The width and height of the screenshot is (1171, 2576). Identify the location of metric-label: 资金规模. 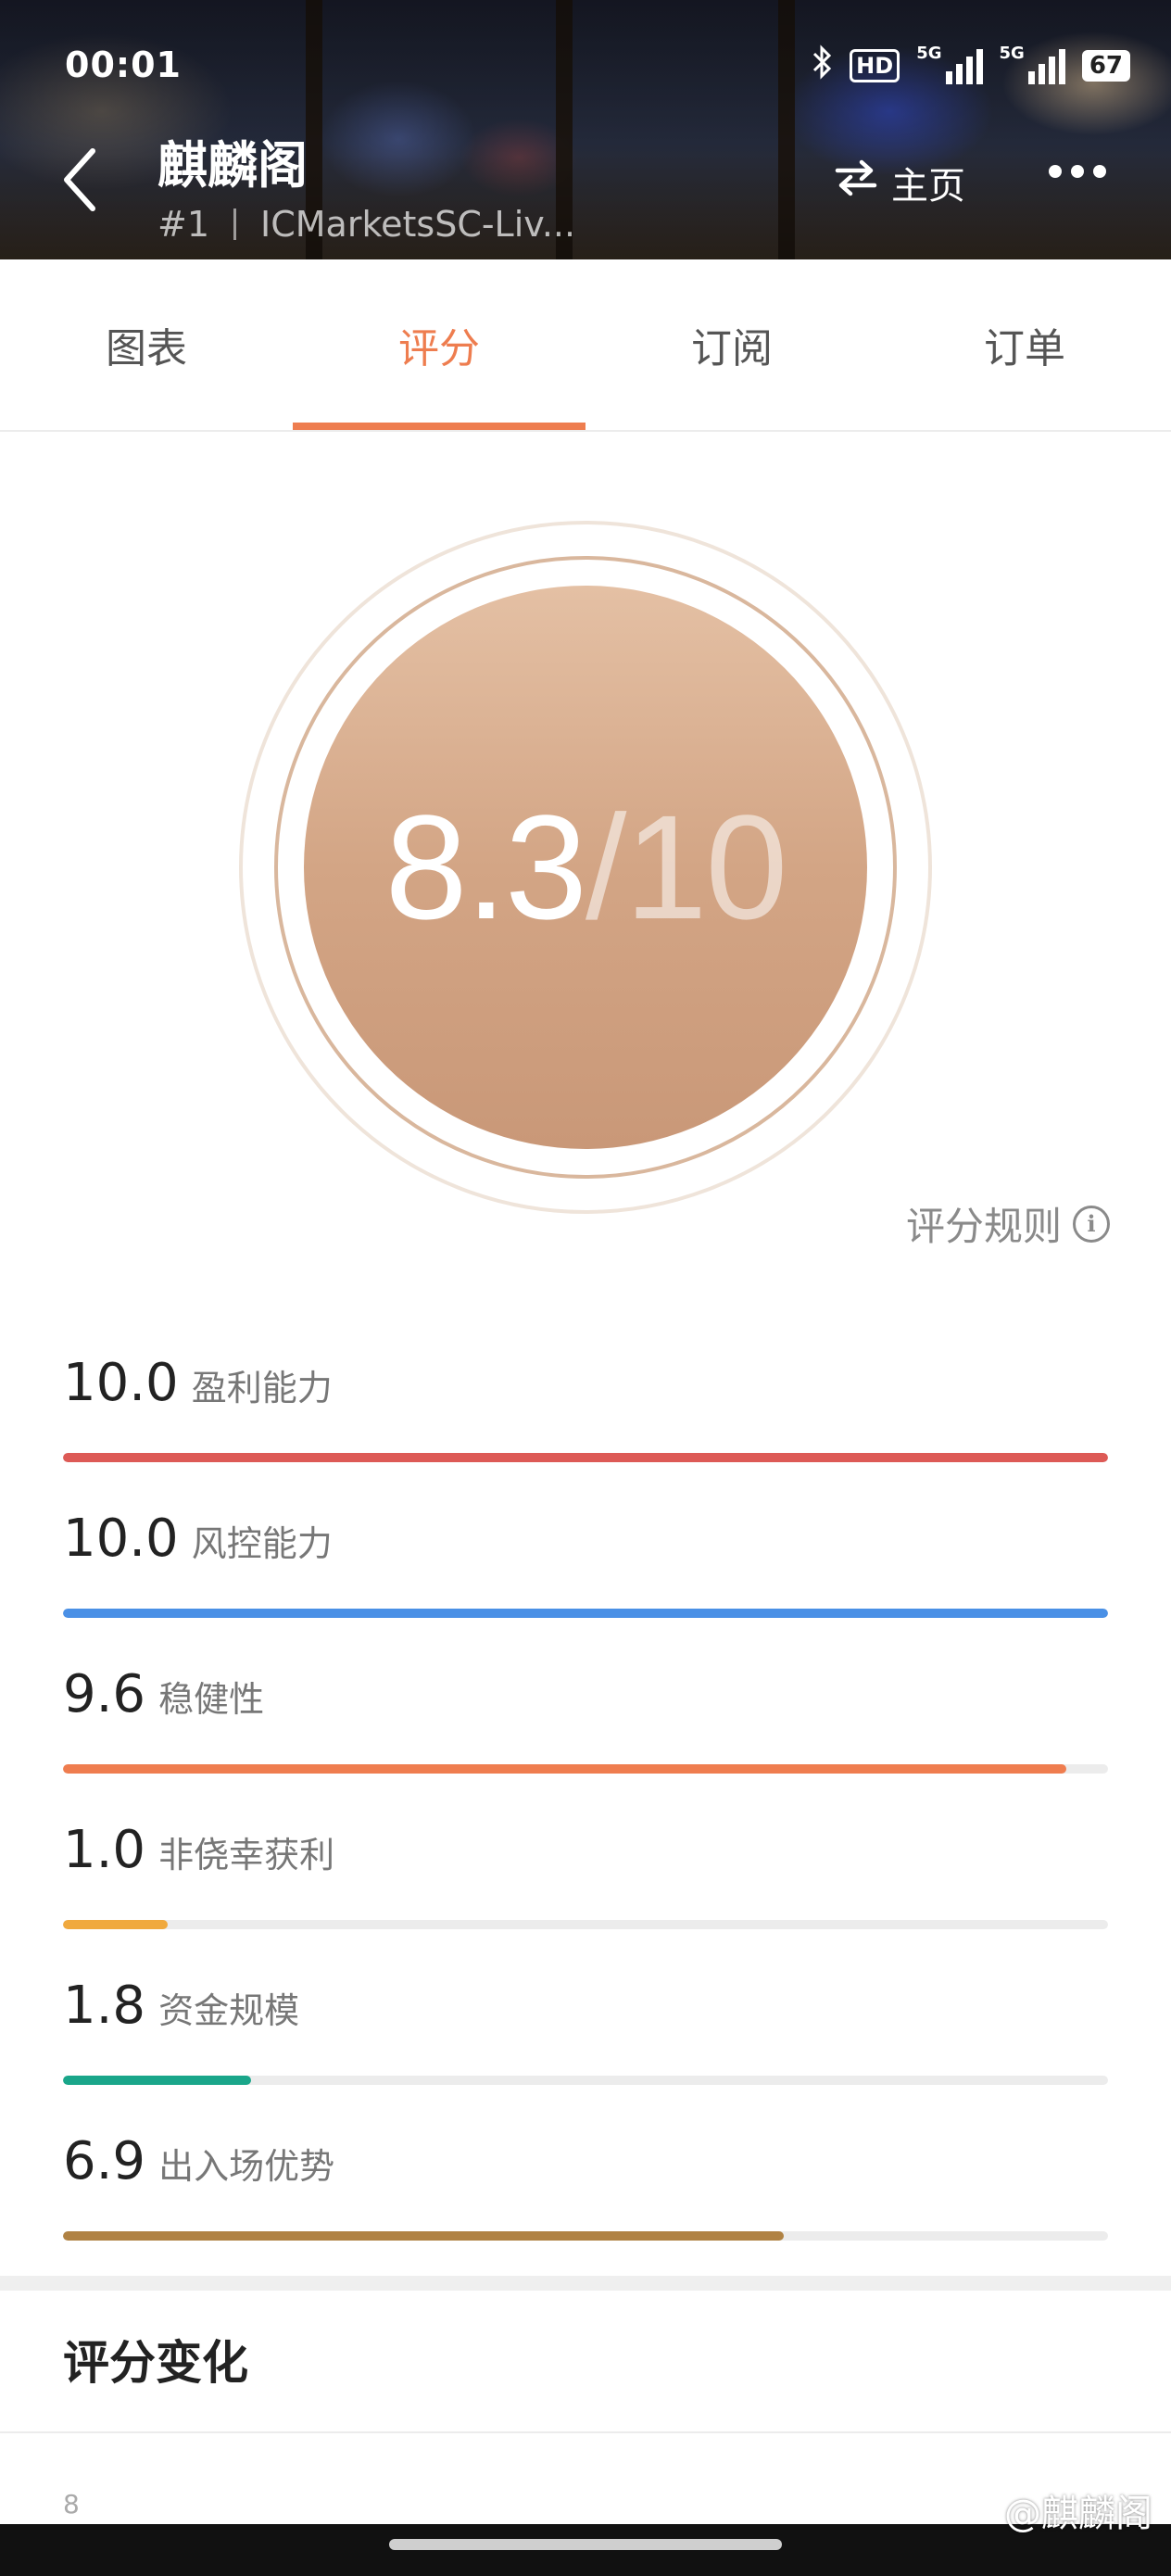
(229, 2011).